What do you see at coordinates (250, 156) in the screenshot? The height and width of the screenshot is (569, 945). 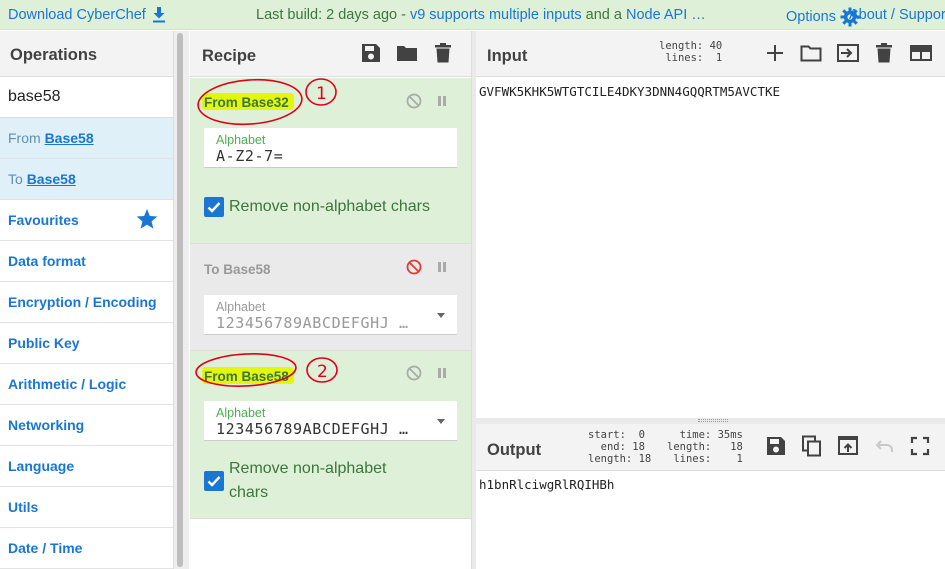 I see `alphabet-value: A-Z2-7=` at bounding box center [250, 156].